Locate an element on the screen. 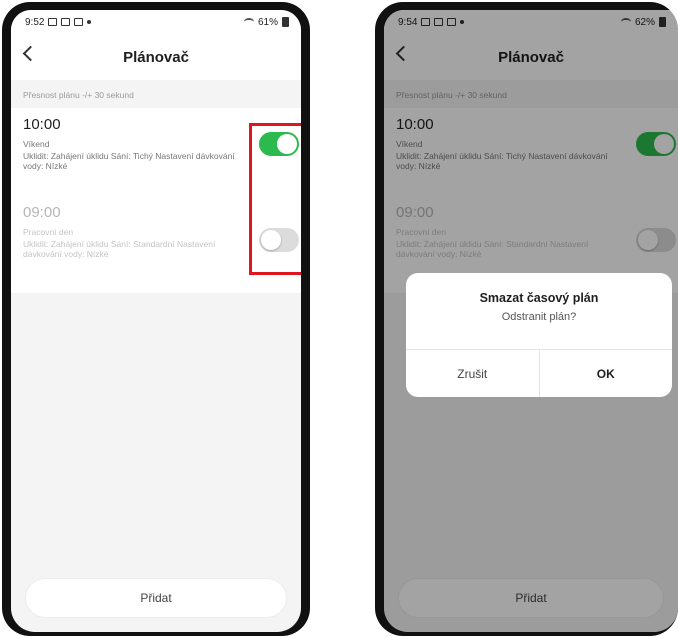 The image size is (678, 637). page-title: Plánovač is located at coordinates (156, 57).